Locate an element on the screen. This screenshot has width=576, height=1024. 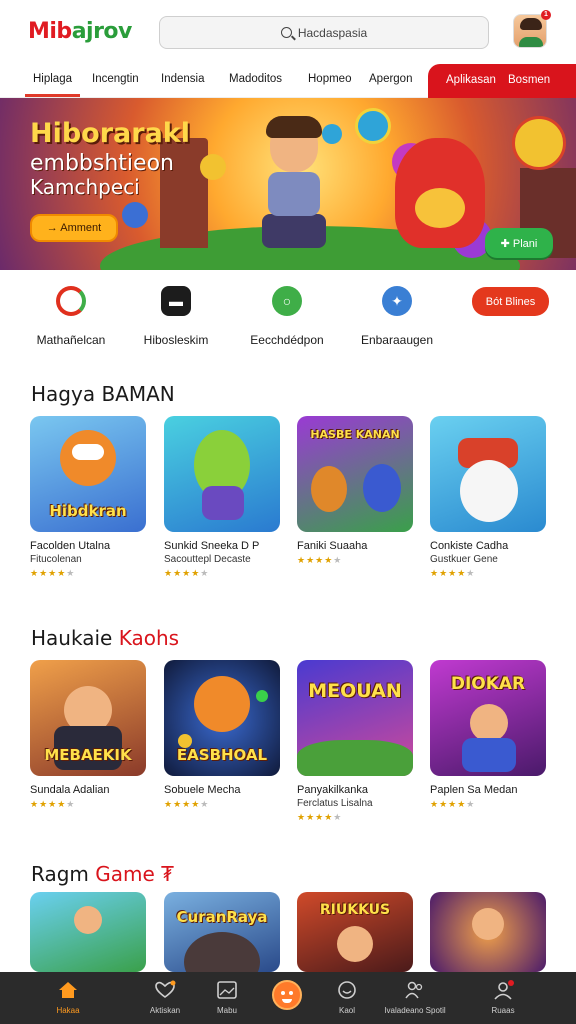
nav-red-item-1: Bosmen is located at coordinates (529, 80).